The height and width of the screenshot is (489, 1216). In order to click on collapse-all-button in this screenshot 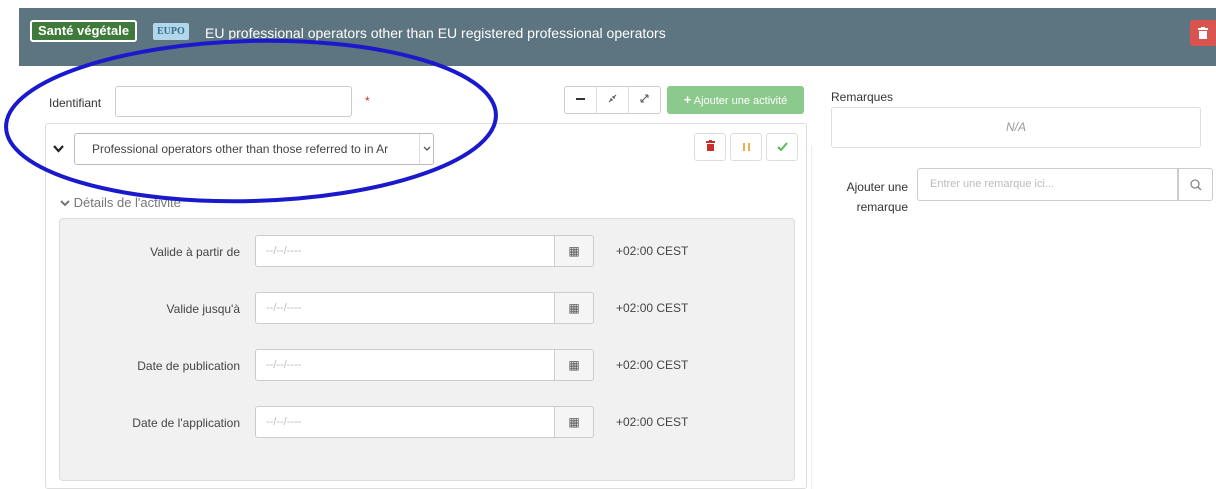, I will do `click(581, 100)`.